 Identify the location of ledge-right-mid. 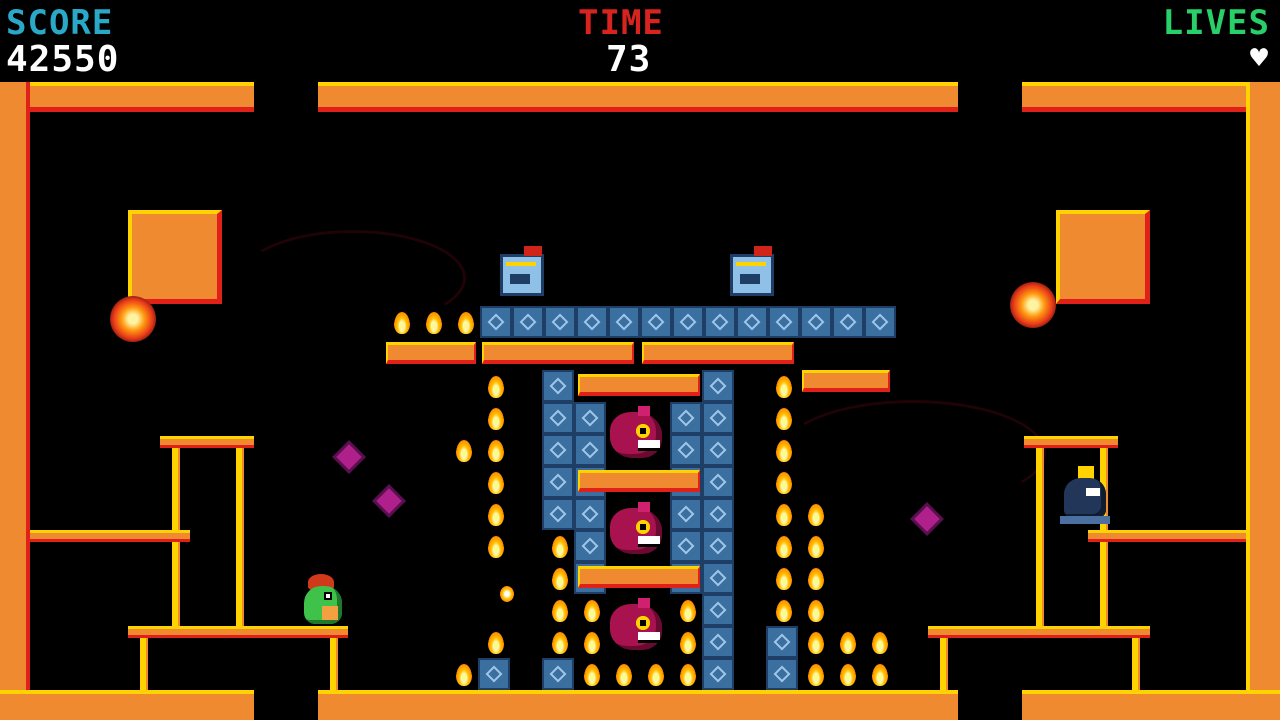
(1167, 536).